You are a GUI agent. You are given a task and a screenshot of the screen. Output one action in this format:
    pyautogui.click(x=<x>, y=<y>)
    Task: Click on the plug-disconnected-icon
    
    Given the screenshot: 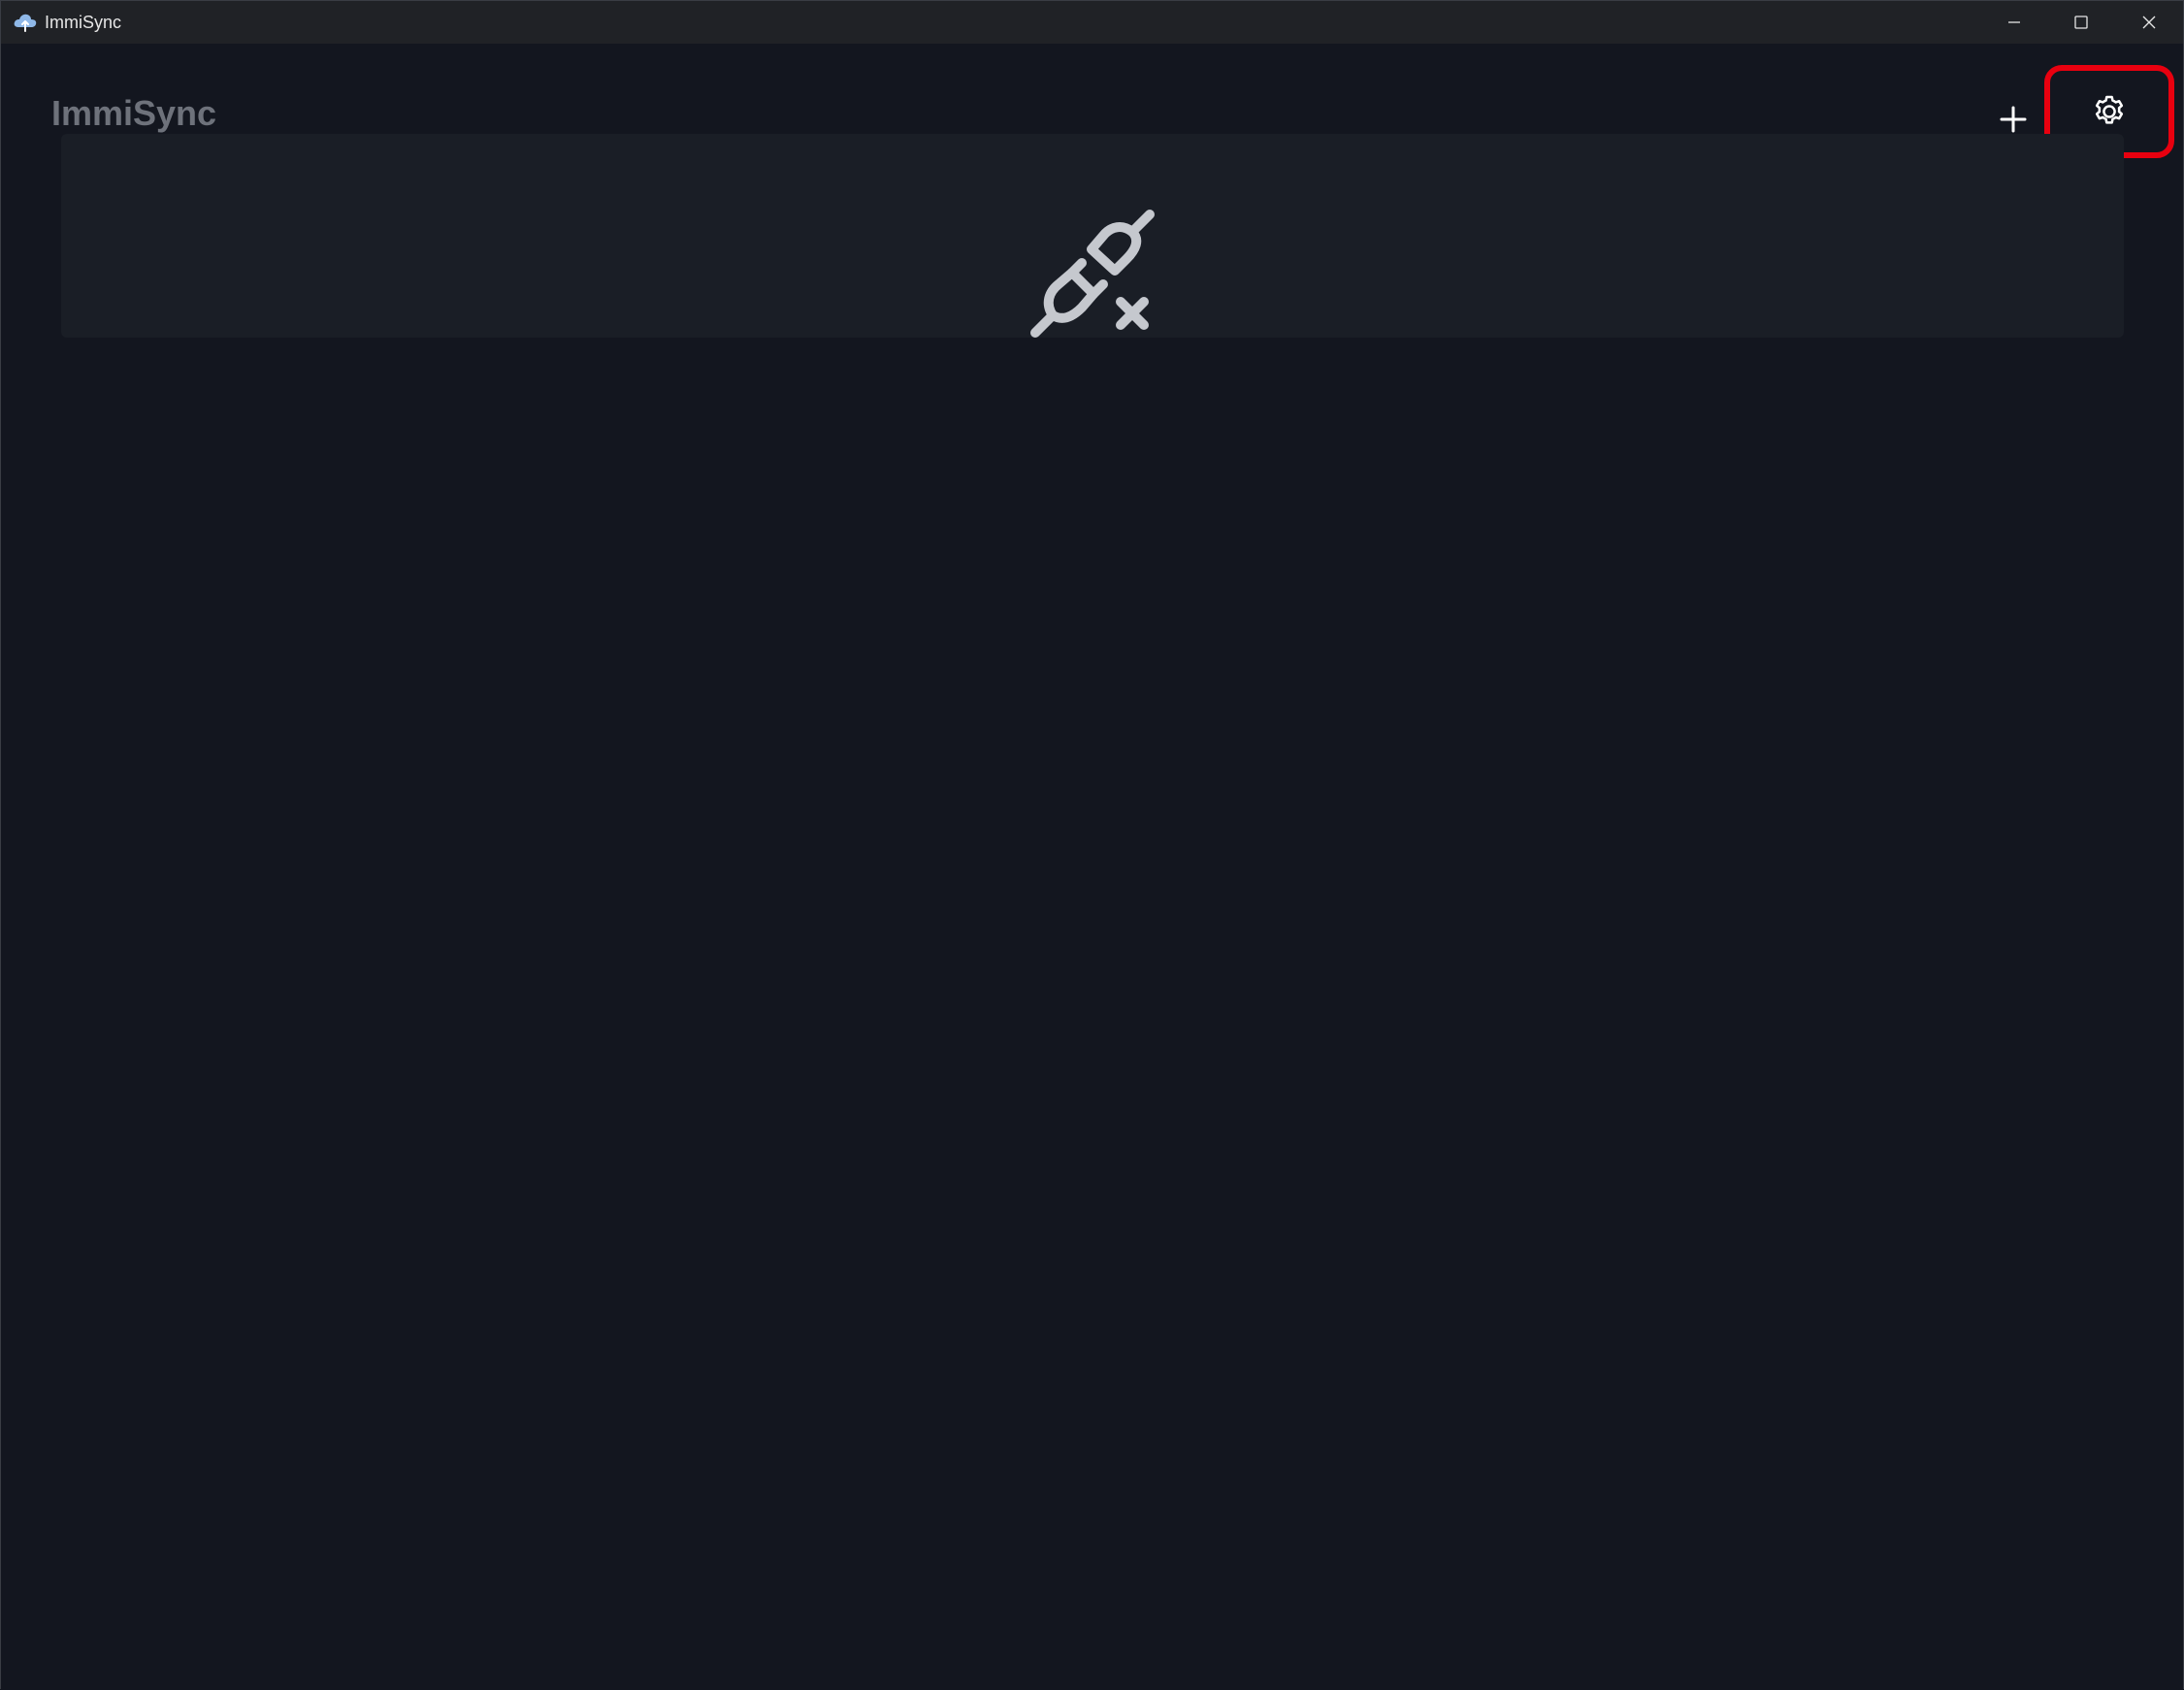 What is the action you would take?
    pyautogui.click(x=1092, y=274)
    